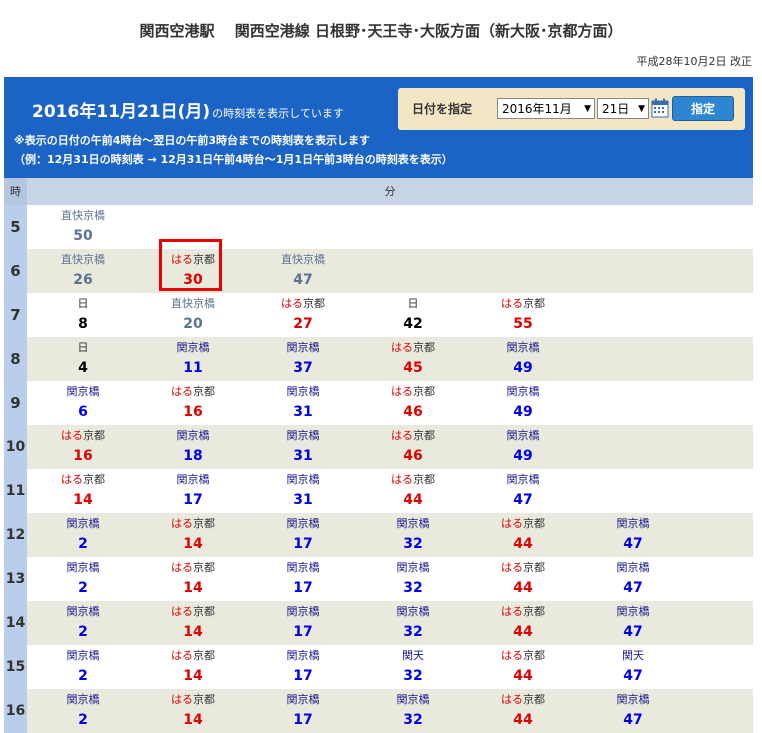 The image size is (762, 733). What do you see at coordinates (703, 108) in the screenshot?
I see `submit-date-button: 指定` at bounding box center [703, 108].